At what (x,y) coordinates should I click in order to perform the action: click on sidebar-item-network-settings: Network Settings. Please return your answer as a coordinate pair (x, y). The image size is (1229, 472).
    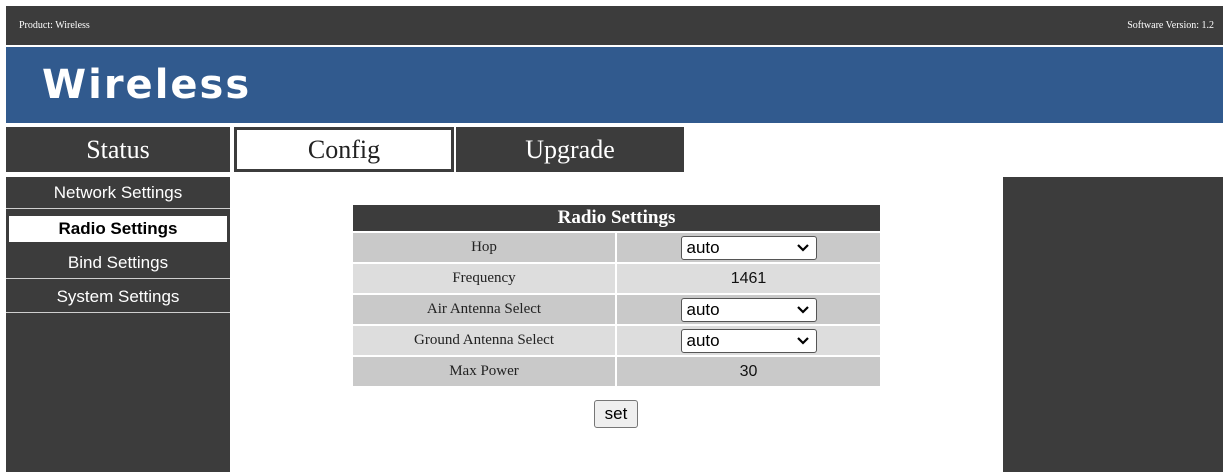
    Looking at the image, I should click on (118, 193).